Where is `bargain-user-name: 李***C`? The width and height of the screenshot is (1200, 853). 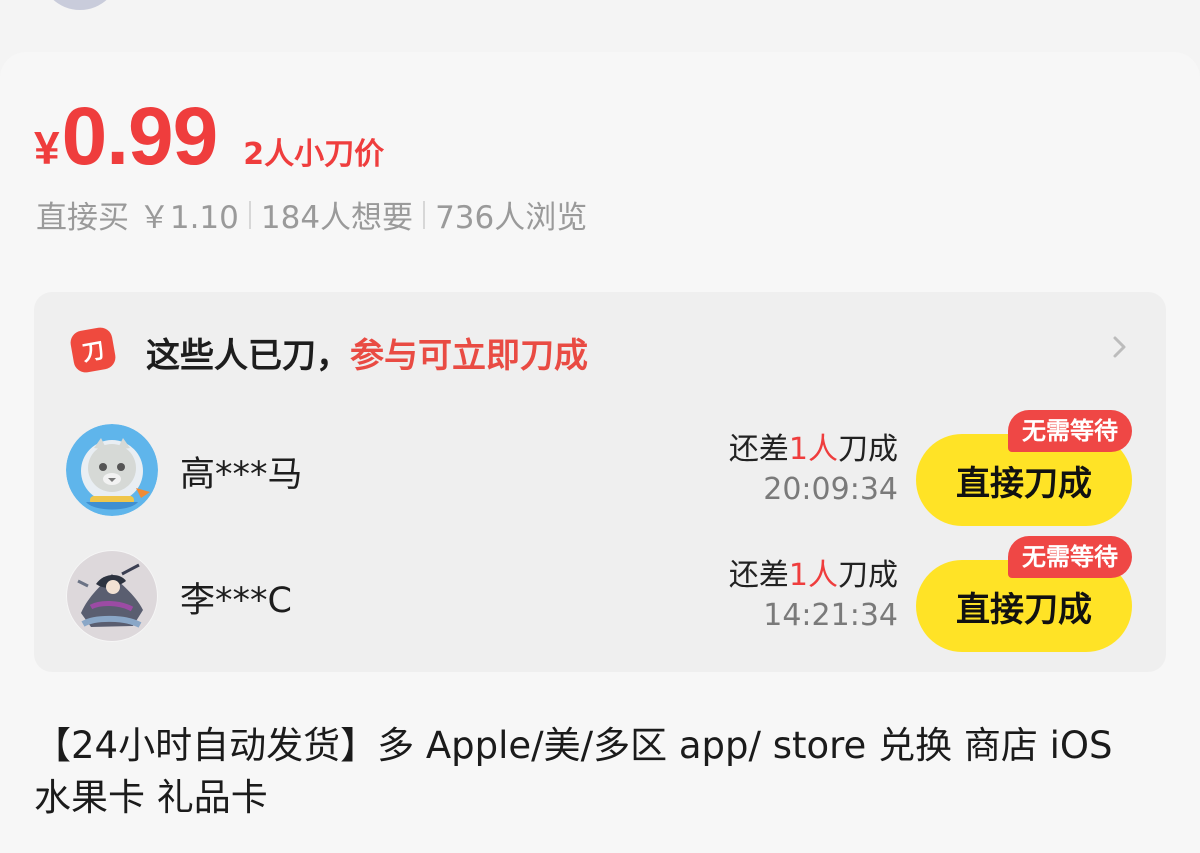 bargain-user-name: 李***C is located at coordinates (236, 601).